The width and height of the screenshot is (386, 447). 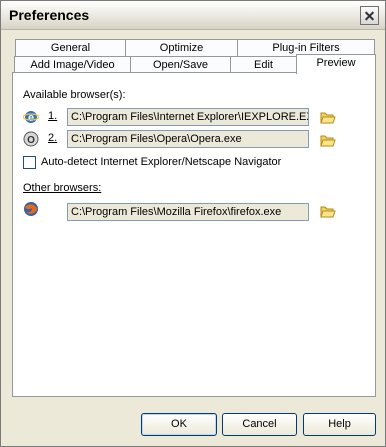 I want to click on tab-label: Edit, so click(x=263, y=65).